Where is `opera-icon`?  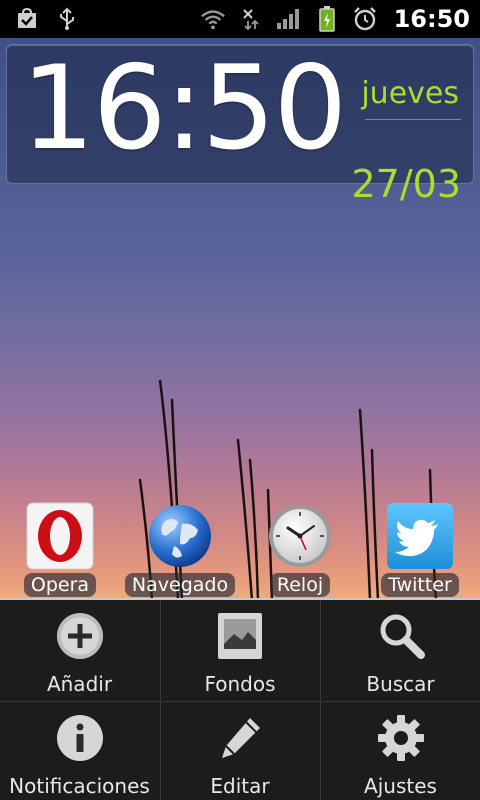
opera-icon is located at coordinates (60, 536).